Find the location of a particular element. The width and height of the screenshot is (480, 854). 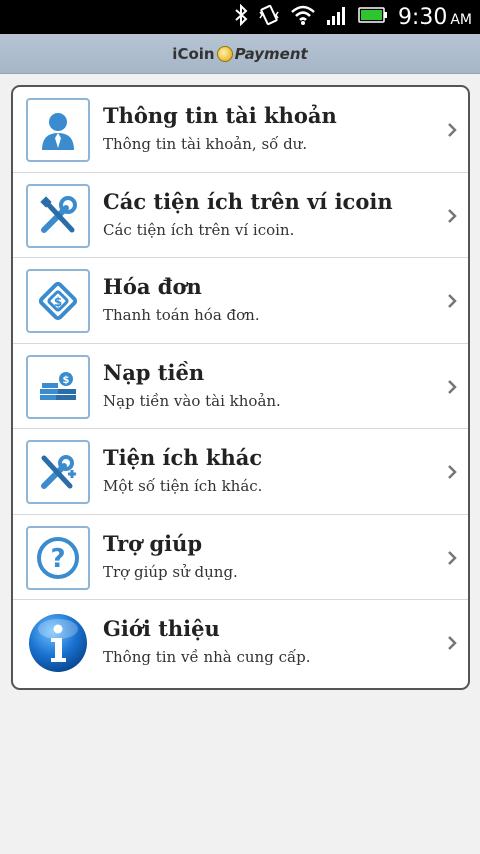

menu-item-help: ? Trợ giúp Trợ giúp sử dụng. is located at coordinates (240, 557).